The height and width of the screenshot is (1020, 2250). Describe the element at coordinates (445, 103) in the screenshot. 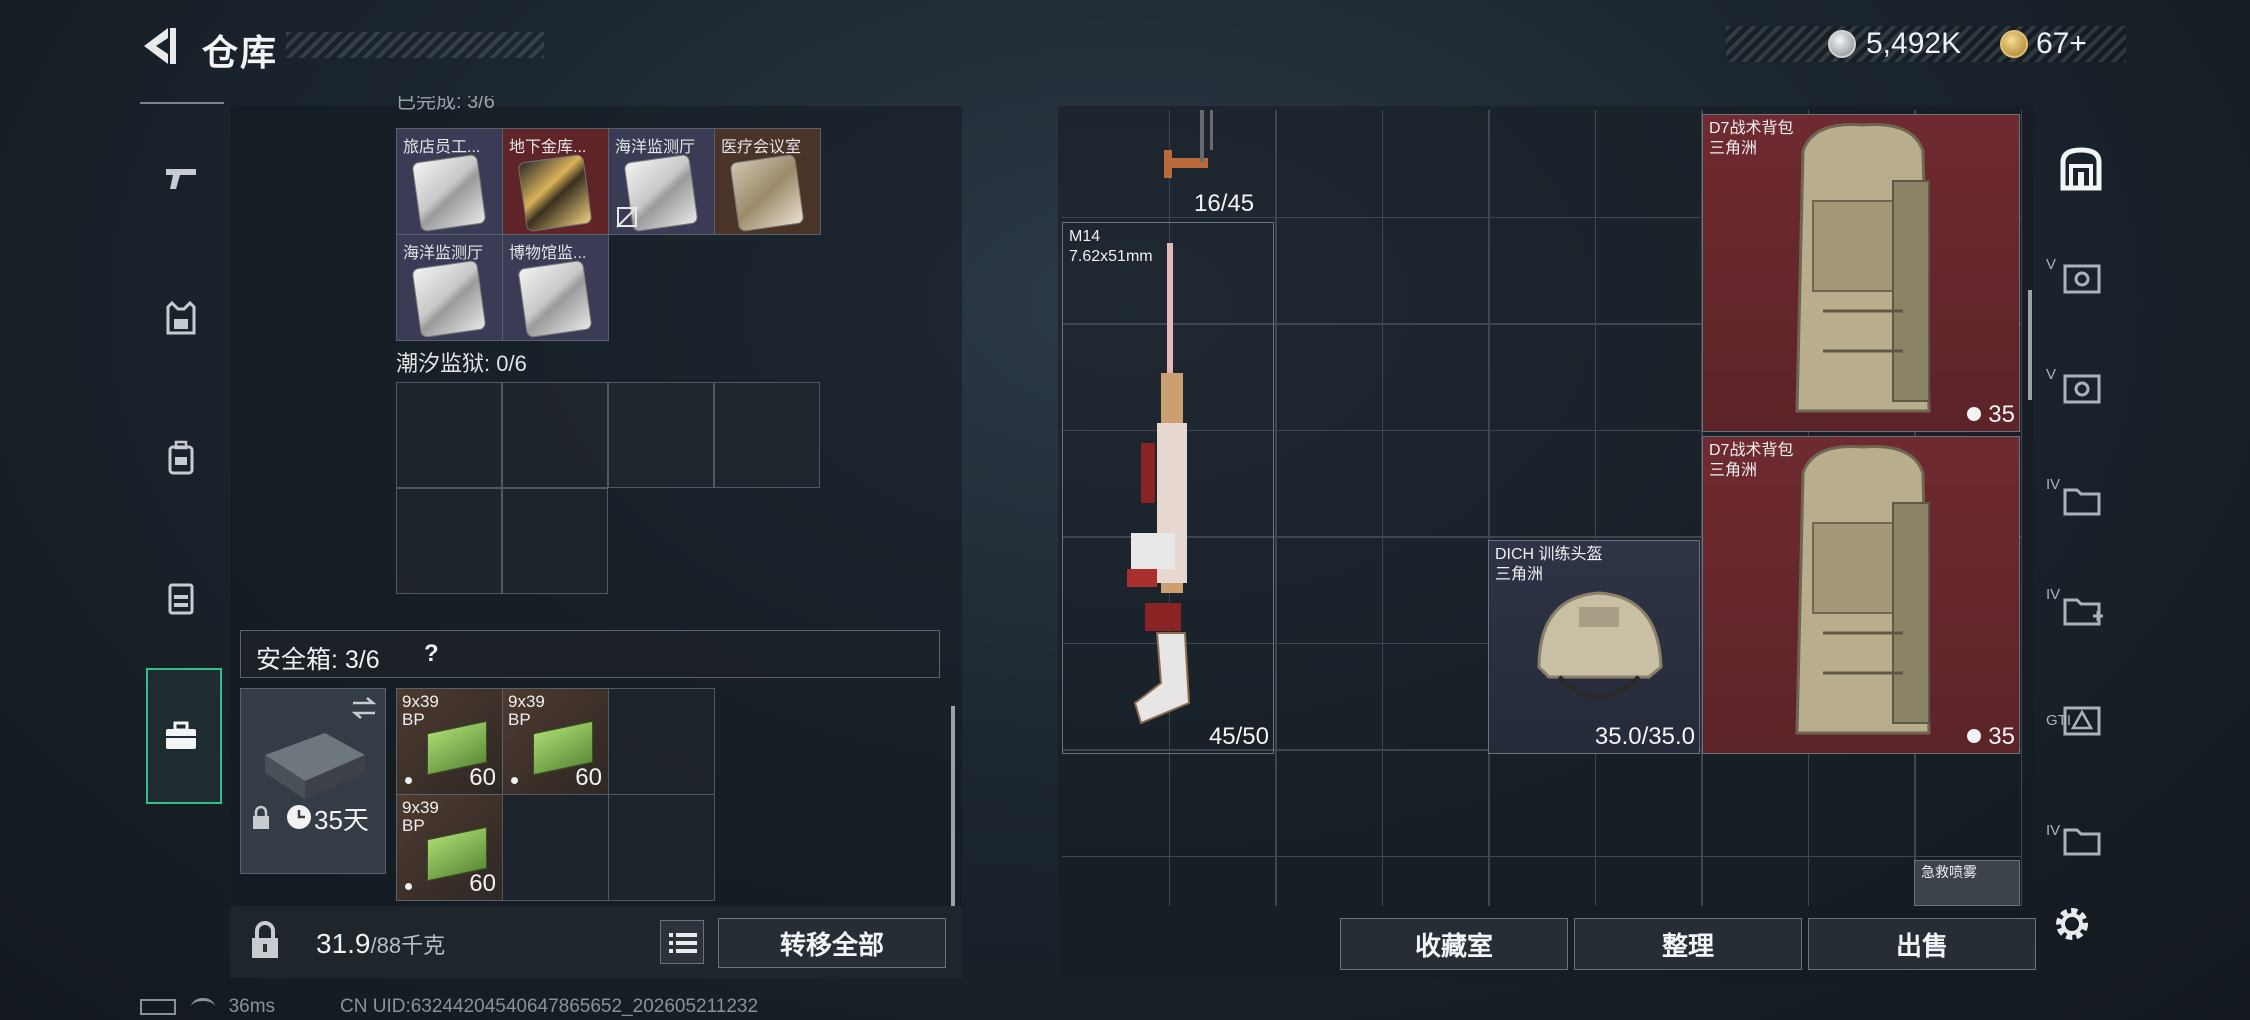

I see `keycard-cut-label: 已完成: 3/6` at that location.